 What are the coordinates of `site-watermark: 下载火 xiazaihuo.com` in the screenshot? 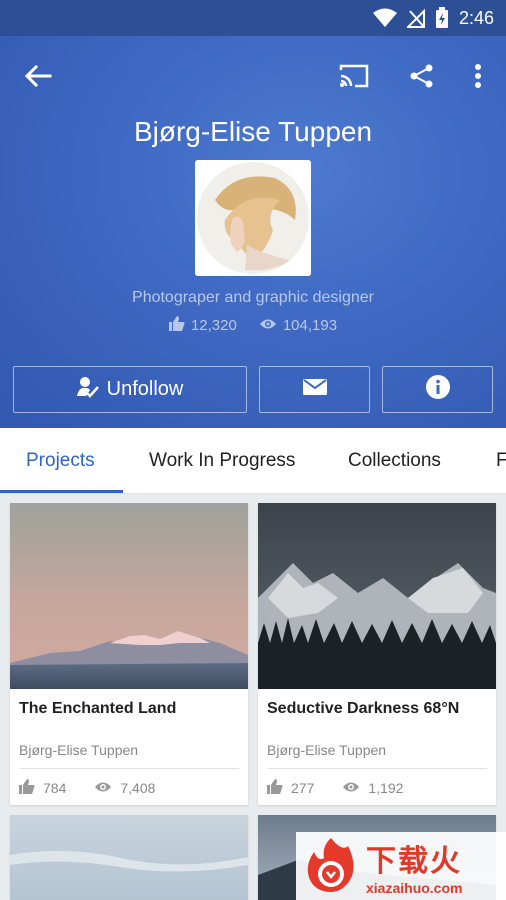 It's located at (401, 866).